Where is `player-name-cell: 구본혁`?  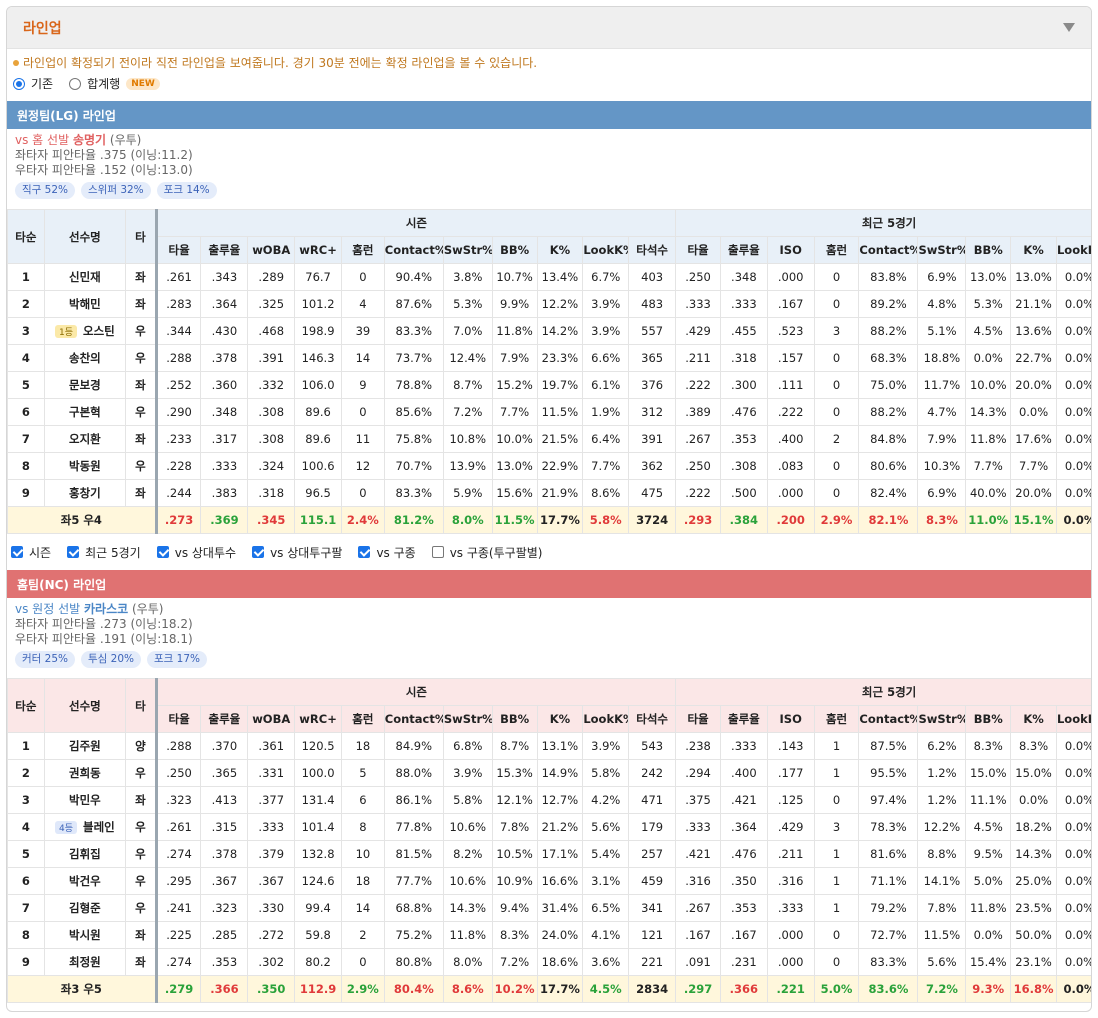 player-name-cell: 구본혁 is located at coordinates (85, 412).